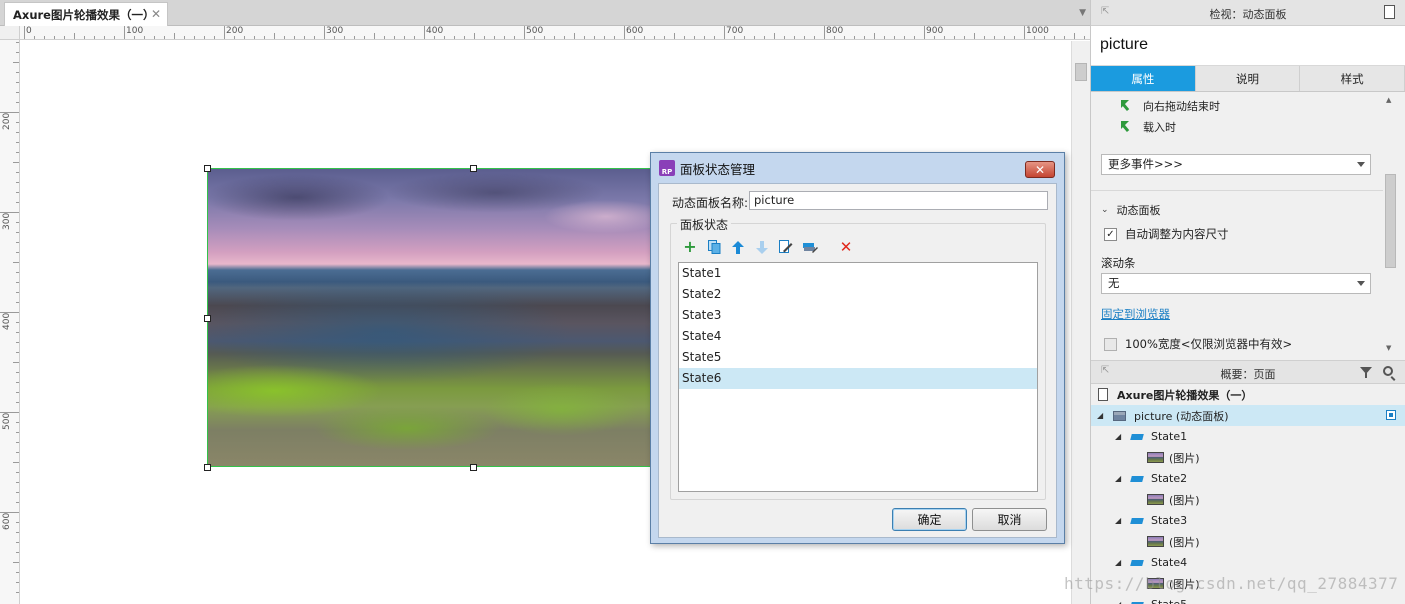  I want to click on ruler-label: 600, so click(7, 521).